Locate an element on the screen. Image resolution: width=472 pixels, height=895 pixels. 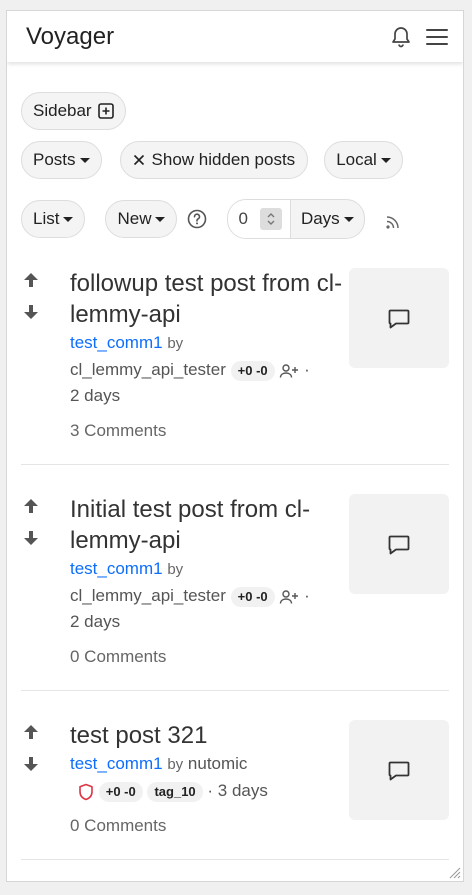
sidebar-toggle-button: Sidebar is located at coordinates (73, 111).